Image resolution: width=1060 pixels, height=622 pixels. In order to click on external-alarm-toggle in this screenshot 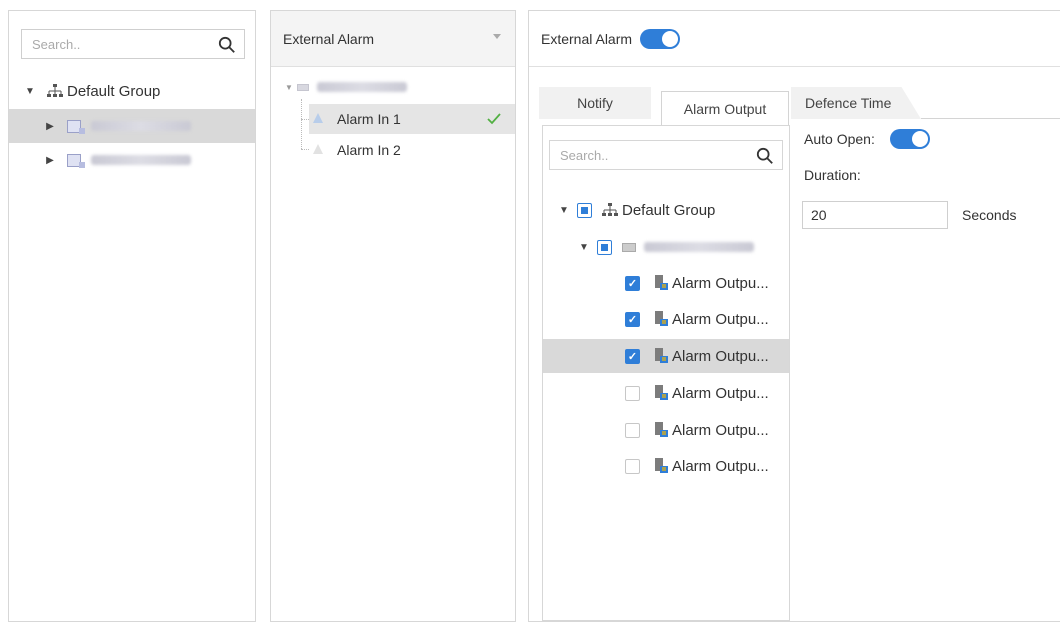, I will do `click(660, 38)`.